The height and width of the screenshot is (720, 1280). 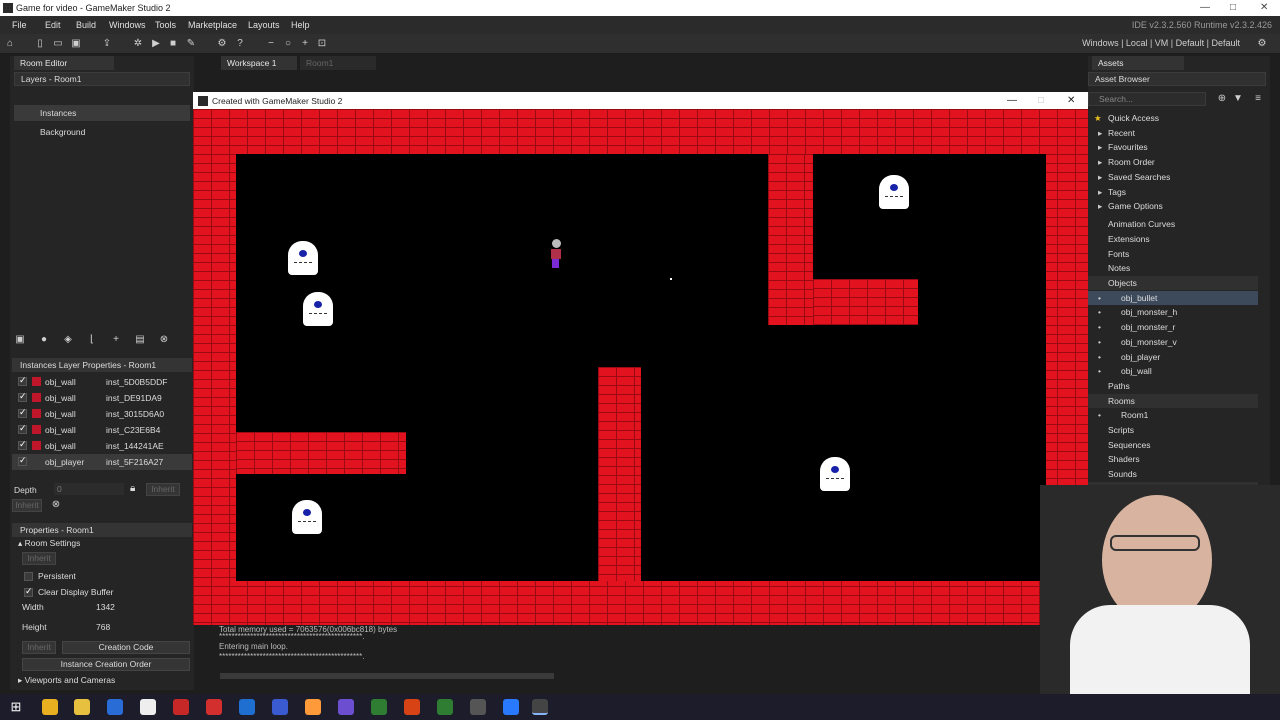 I want to click on asset-item: Notes, so click(x=1173, y=268).